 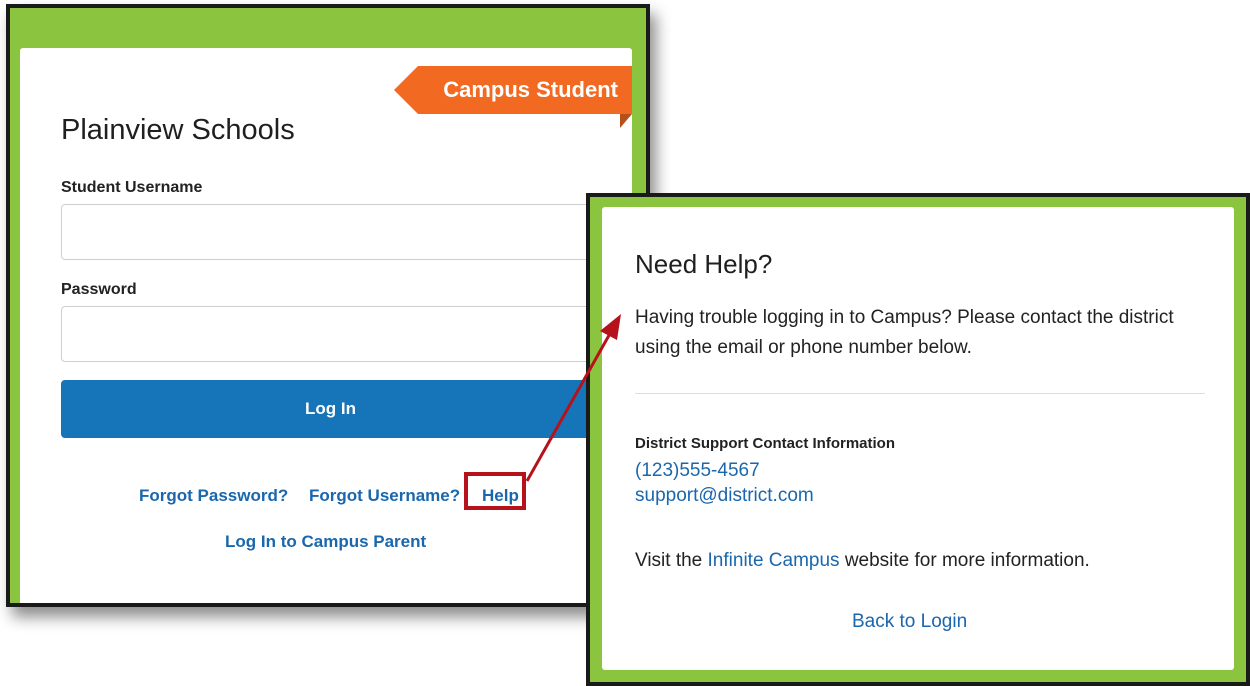 I want to click on help-title: Need Help?, so click(x=704, y=264).